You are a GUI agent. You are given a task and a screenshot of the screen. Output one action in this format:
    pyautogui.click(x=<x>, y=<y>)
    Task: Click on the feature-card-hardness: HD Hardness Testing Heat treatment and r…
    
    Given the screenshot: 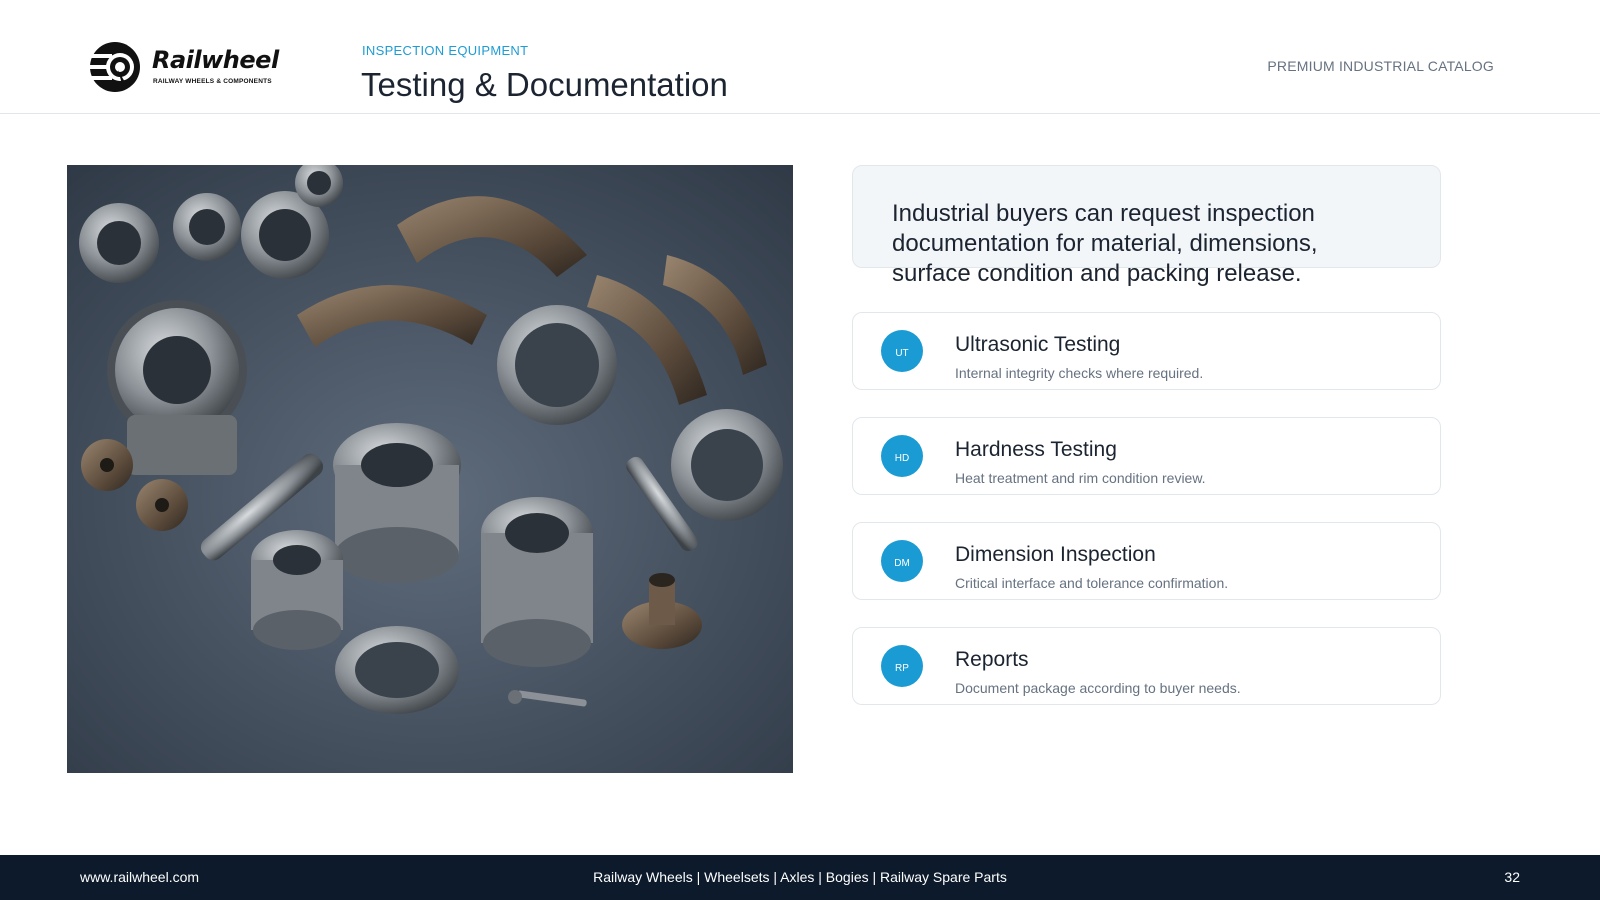 What is the action you would take?
    pyautogui.click(x=1146, y=456)
    